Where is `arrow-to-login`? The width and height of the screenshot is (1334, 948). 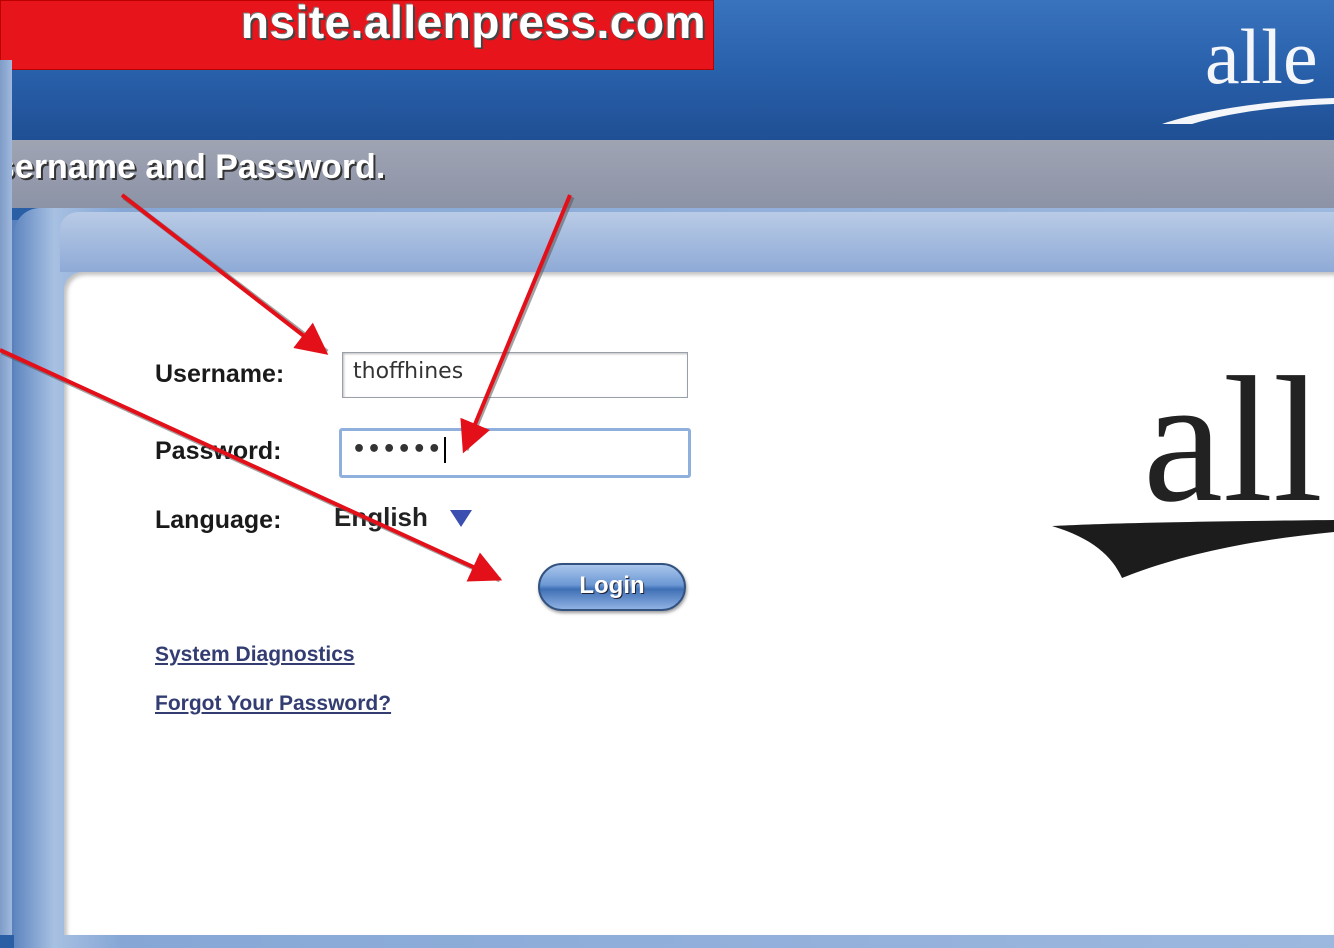
arrow-to-login is located at coordinates (251, 465).